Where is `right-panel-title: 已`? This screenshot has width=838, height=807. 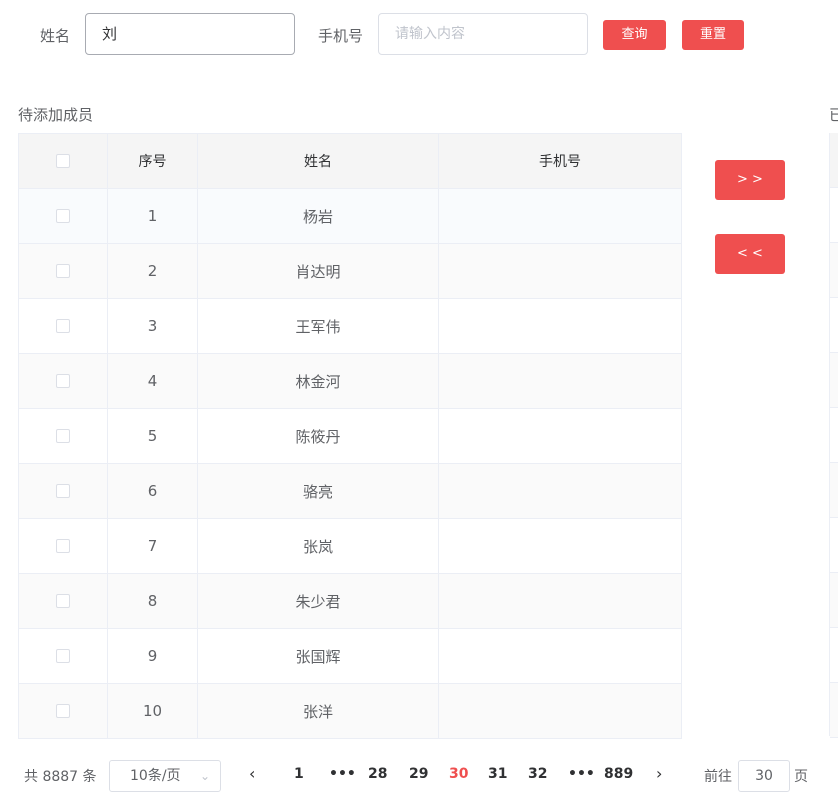
right-panel-title: 已 is located at coordinates (833, 115).